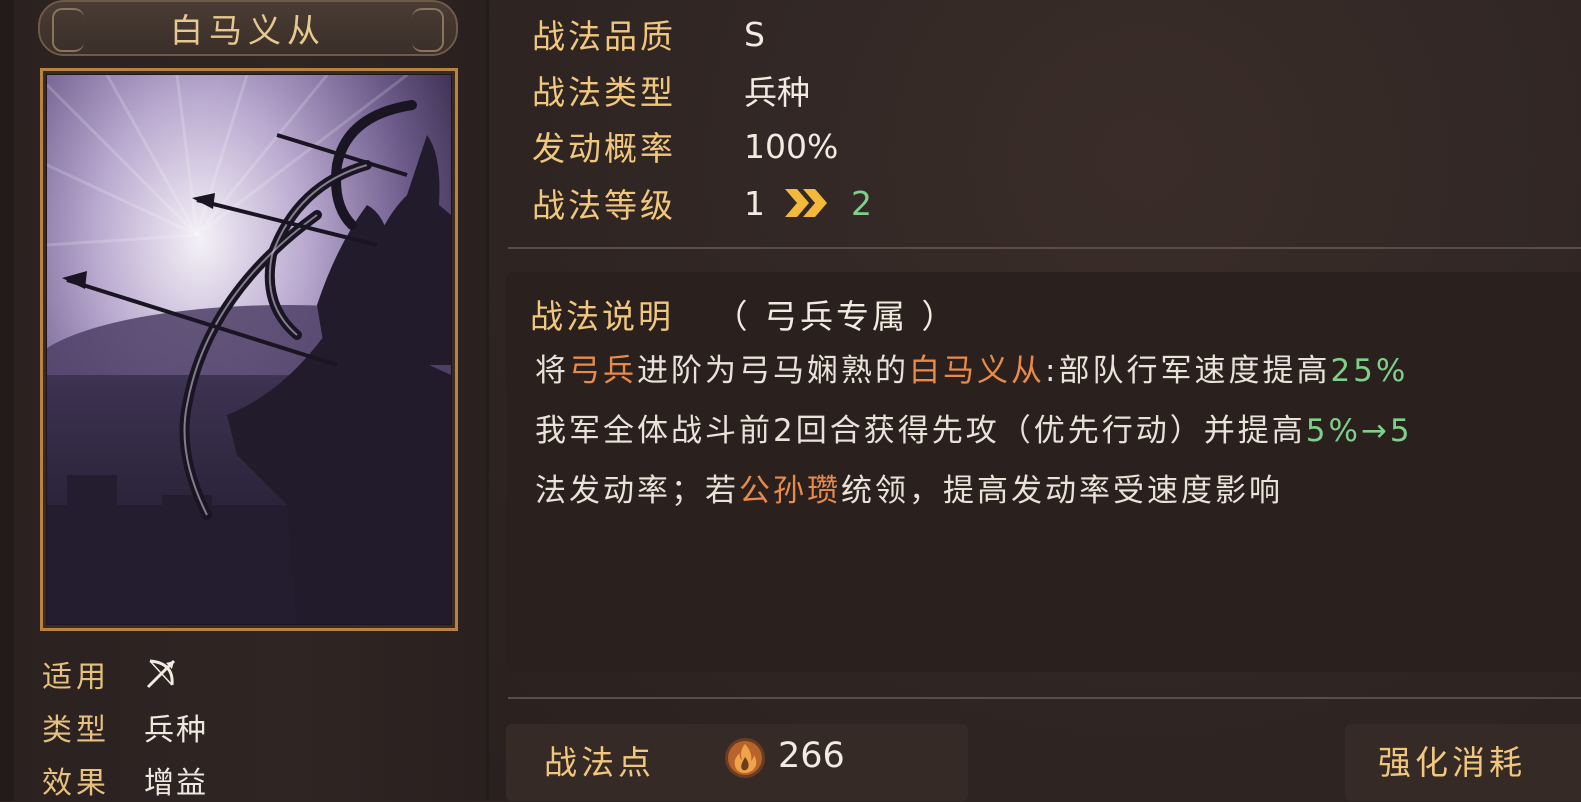  Describe the element at coordinates (161, 674) in the screenshot. I see `bow-arrow-icon` at that location.